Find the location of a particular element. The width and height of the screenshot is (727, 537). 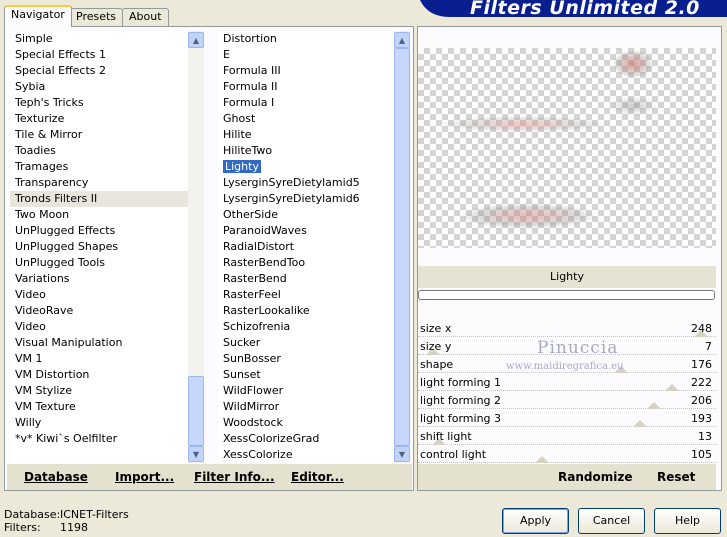

category-item: Simple is located at coordinates (99, 39).